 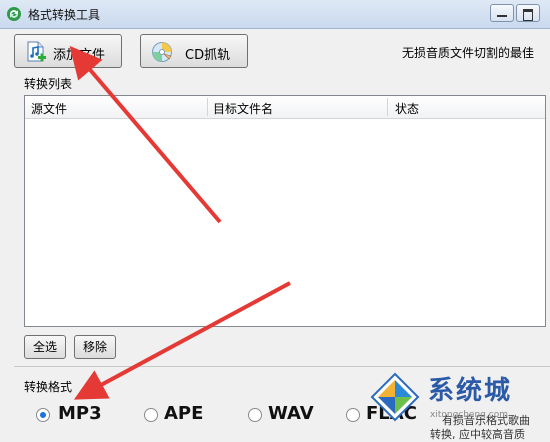 What do you see at coordinates (48, 387) in the screenshot?
I see `conversion-format-label: 转换格式` at bounding box center [48, 387].